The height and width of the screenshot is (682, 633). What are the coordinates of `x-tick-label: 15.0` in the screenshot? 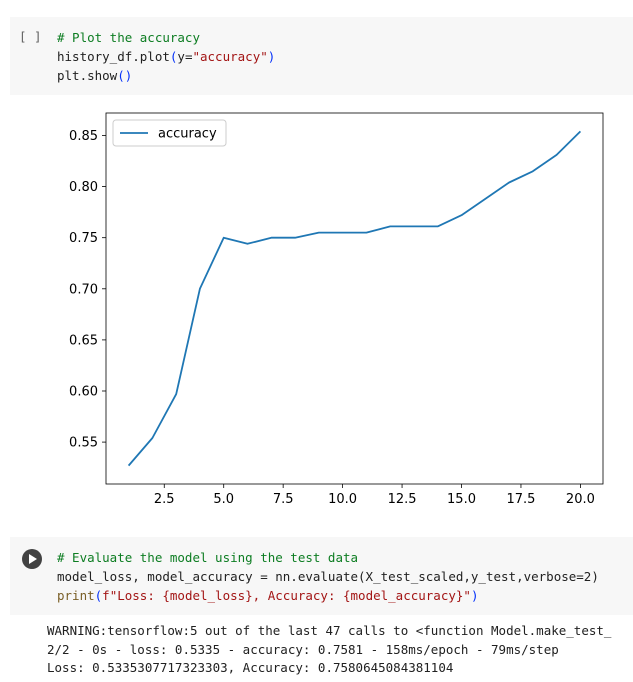 It's located at (461, 499).